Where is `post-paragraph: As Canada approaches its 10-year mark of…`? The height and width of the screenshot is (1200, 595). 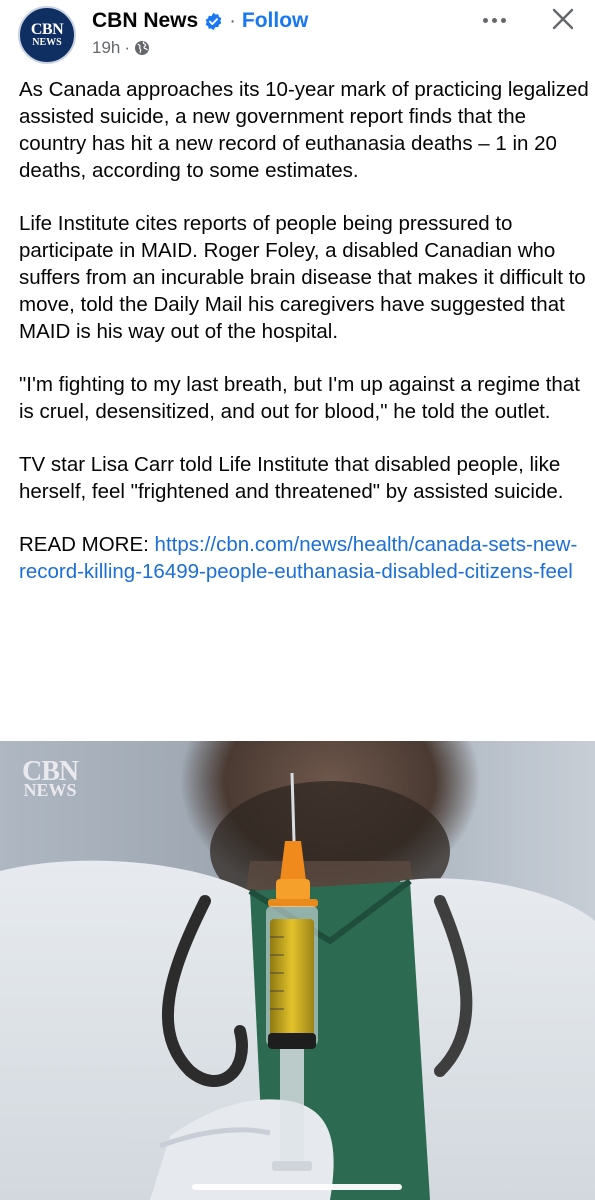 post-paragraph: As Canada approaches its 10-year mark of… is located at coordinates (304, 130).